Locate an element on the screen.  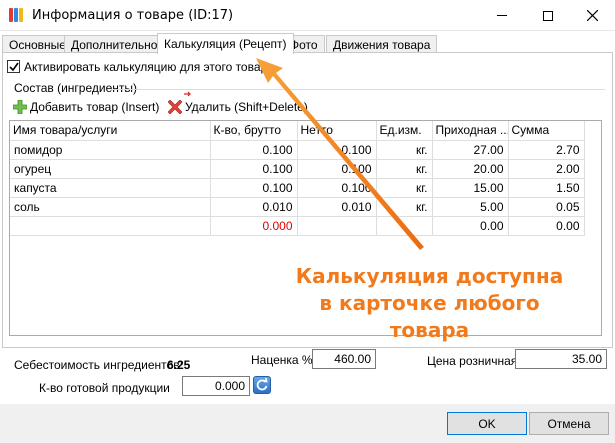
minimize-icon is located at coordinates (501, 15).